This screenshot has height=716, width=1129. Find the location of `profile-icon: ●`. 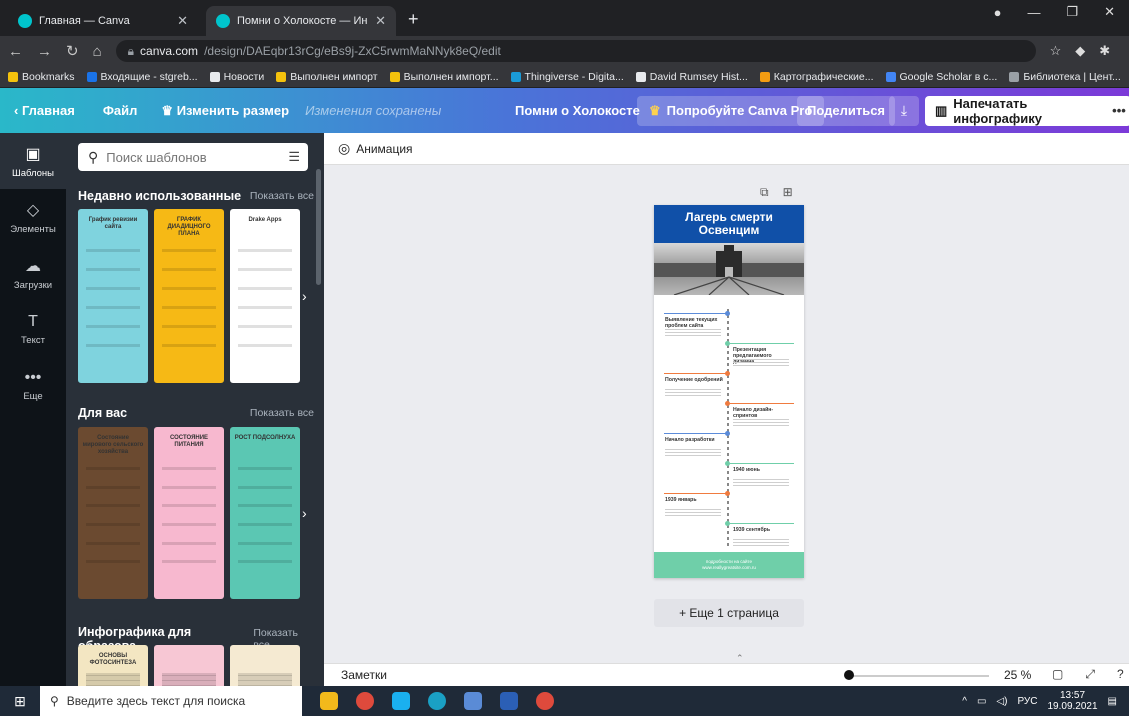

profile-icon: ● is located at coordinates (998, 12).